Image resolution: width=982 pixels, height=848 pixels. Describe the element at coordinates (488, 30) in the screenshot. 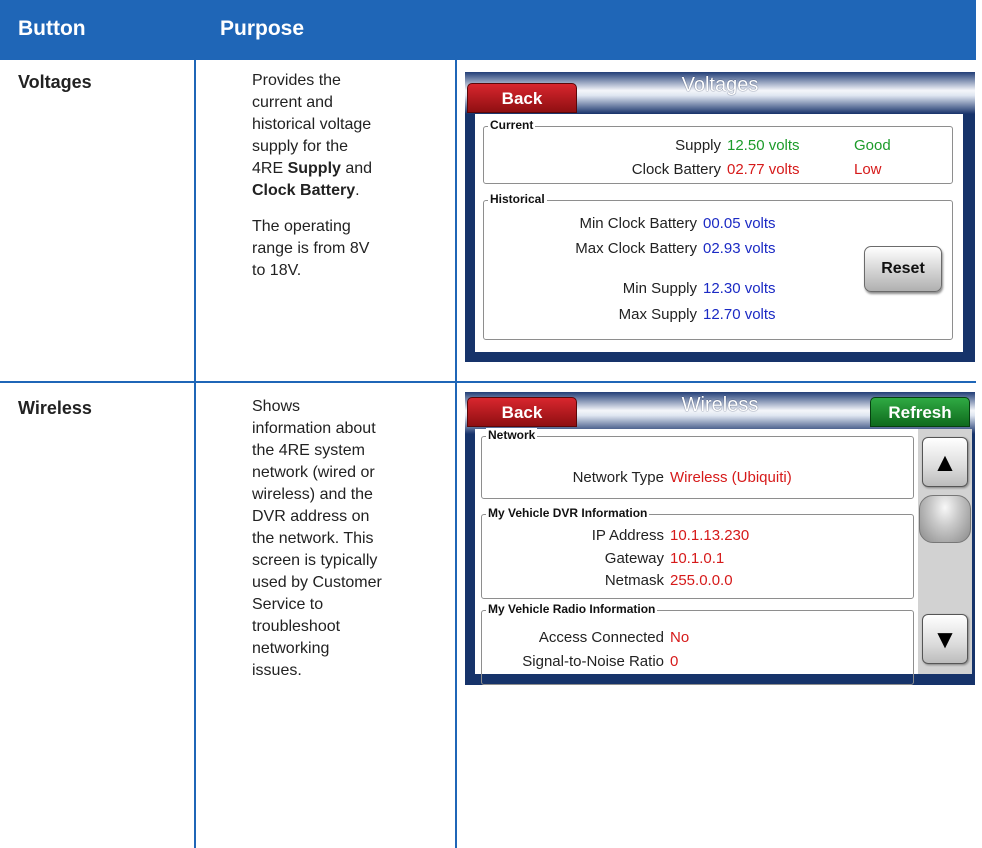

I see `table-header: Button Purpose` at that location.